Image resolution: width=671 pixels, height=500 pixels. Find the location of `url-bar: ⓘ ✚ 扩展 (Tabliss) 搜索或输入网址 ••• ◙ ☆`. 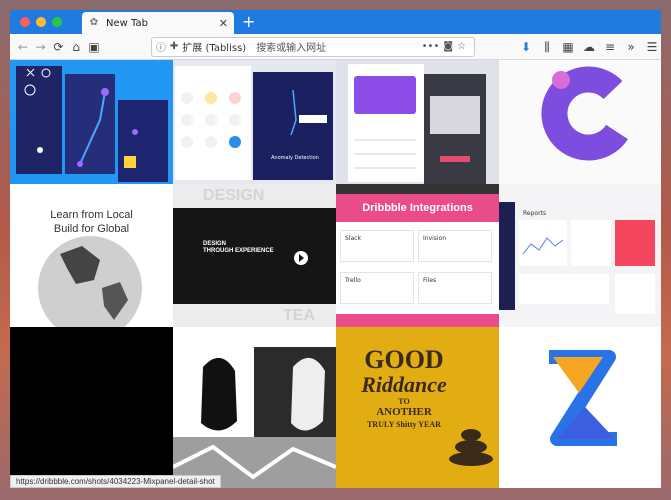

url-bar: ⓘ ✚ 扩展 (Tabliss) 搜索或输入网址 ••• ◙ ☆ is located at coordinates (313, 46).